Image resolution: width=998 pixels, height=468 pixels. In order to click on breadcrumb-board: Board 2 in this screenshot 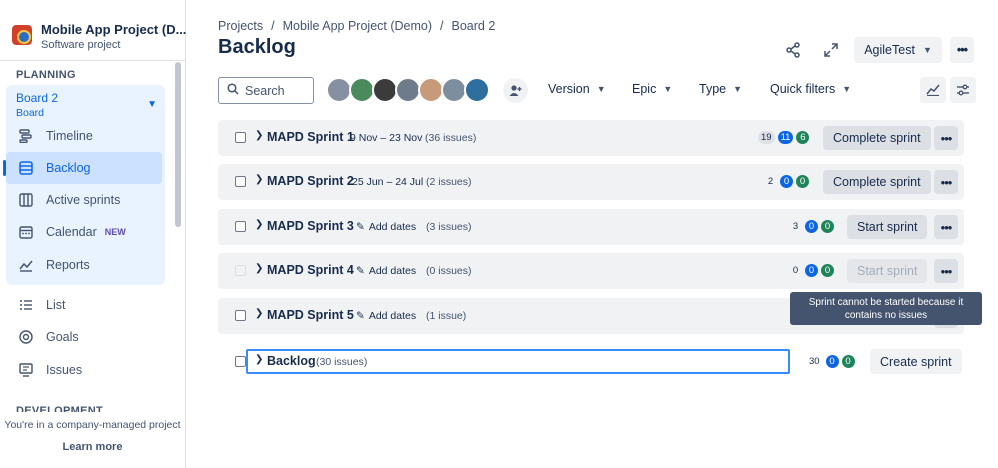, I will do `click(474, 26)`.